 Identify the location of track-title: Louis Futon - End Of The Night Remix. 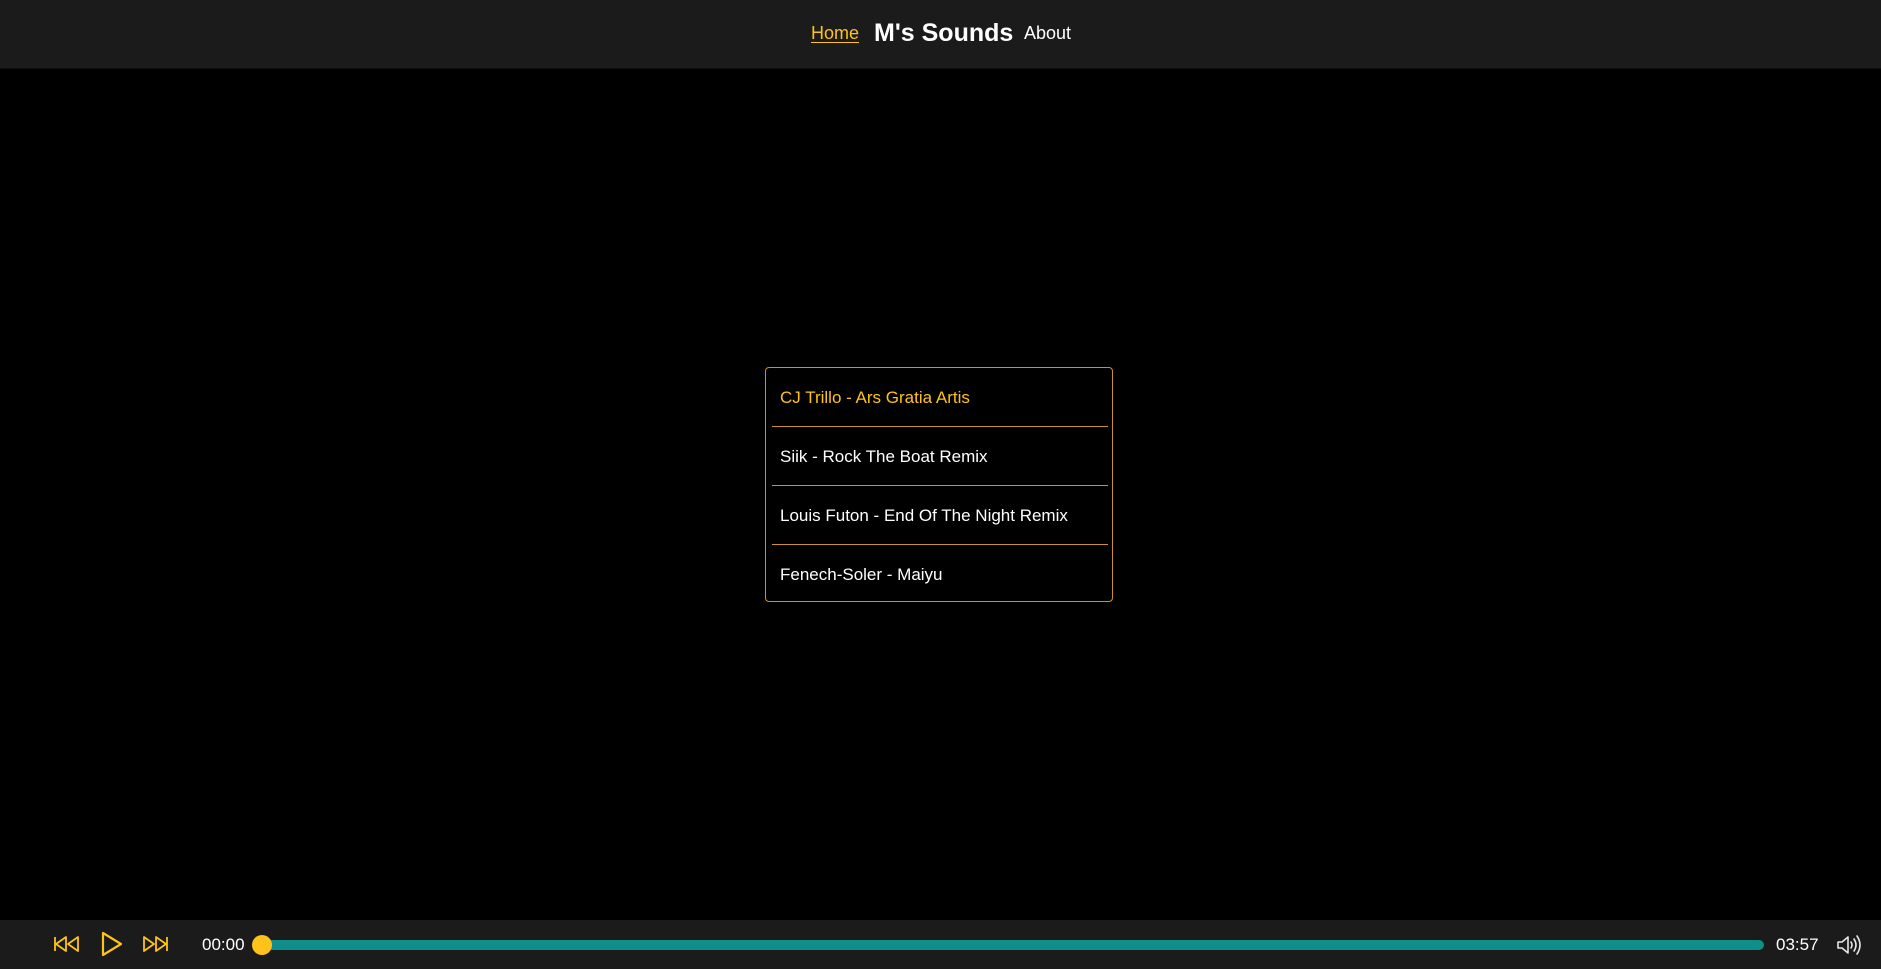
(924, 515).